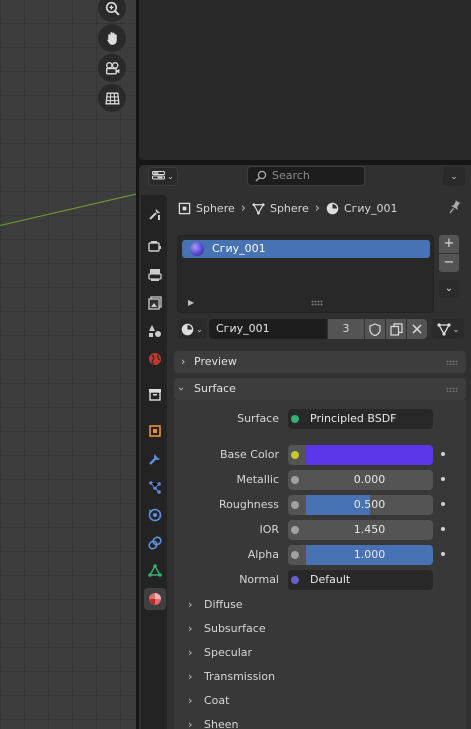  What do you see at coordinates (155, 303) in the screenshot?
I see `view-layer-icon` at bounding box center [155, 303].